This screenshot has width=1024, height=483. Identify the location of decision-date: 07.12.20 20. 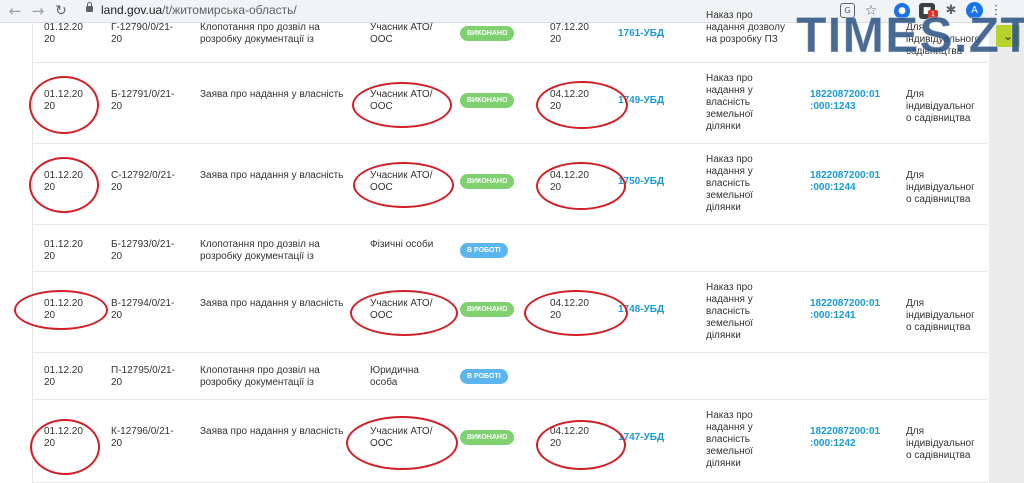
(569, 33).